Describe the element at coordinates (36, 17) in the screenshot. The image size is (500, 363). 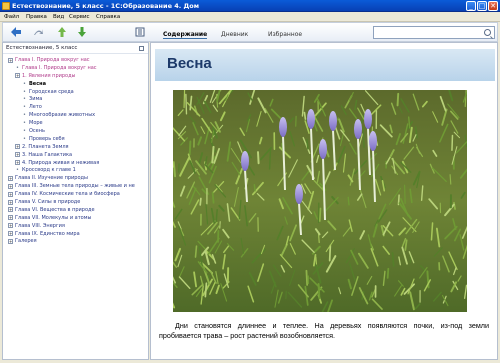
I see `menu-edit: Правка` at that location.